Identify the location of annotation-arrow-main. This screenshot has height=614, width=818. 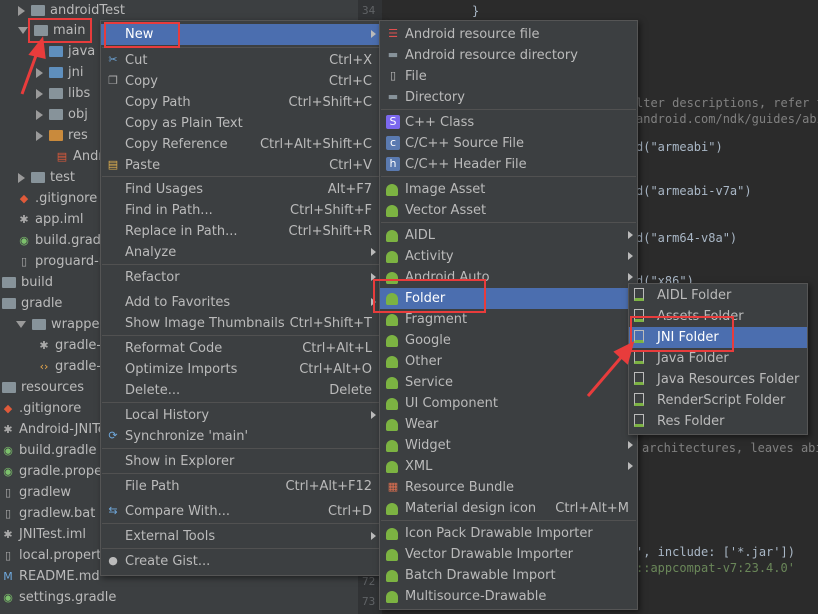
(33, 65).